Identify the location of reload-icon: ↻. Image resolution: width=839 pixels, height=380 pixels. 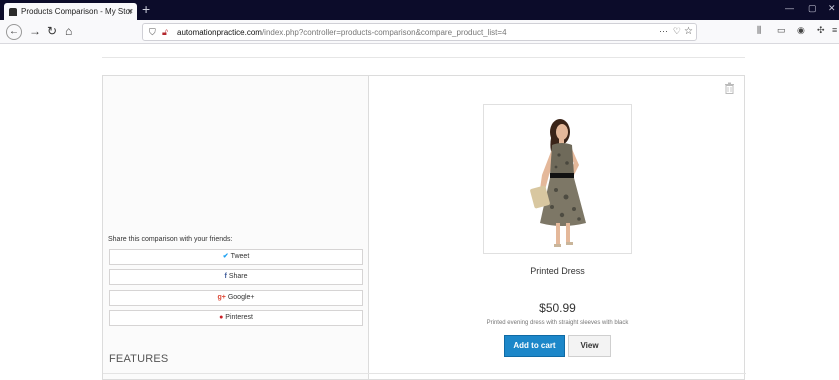
(52, 31).